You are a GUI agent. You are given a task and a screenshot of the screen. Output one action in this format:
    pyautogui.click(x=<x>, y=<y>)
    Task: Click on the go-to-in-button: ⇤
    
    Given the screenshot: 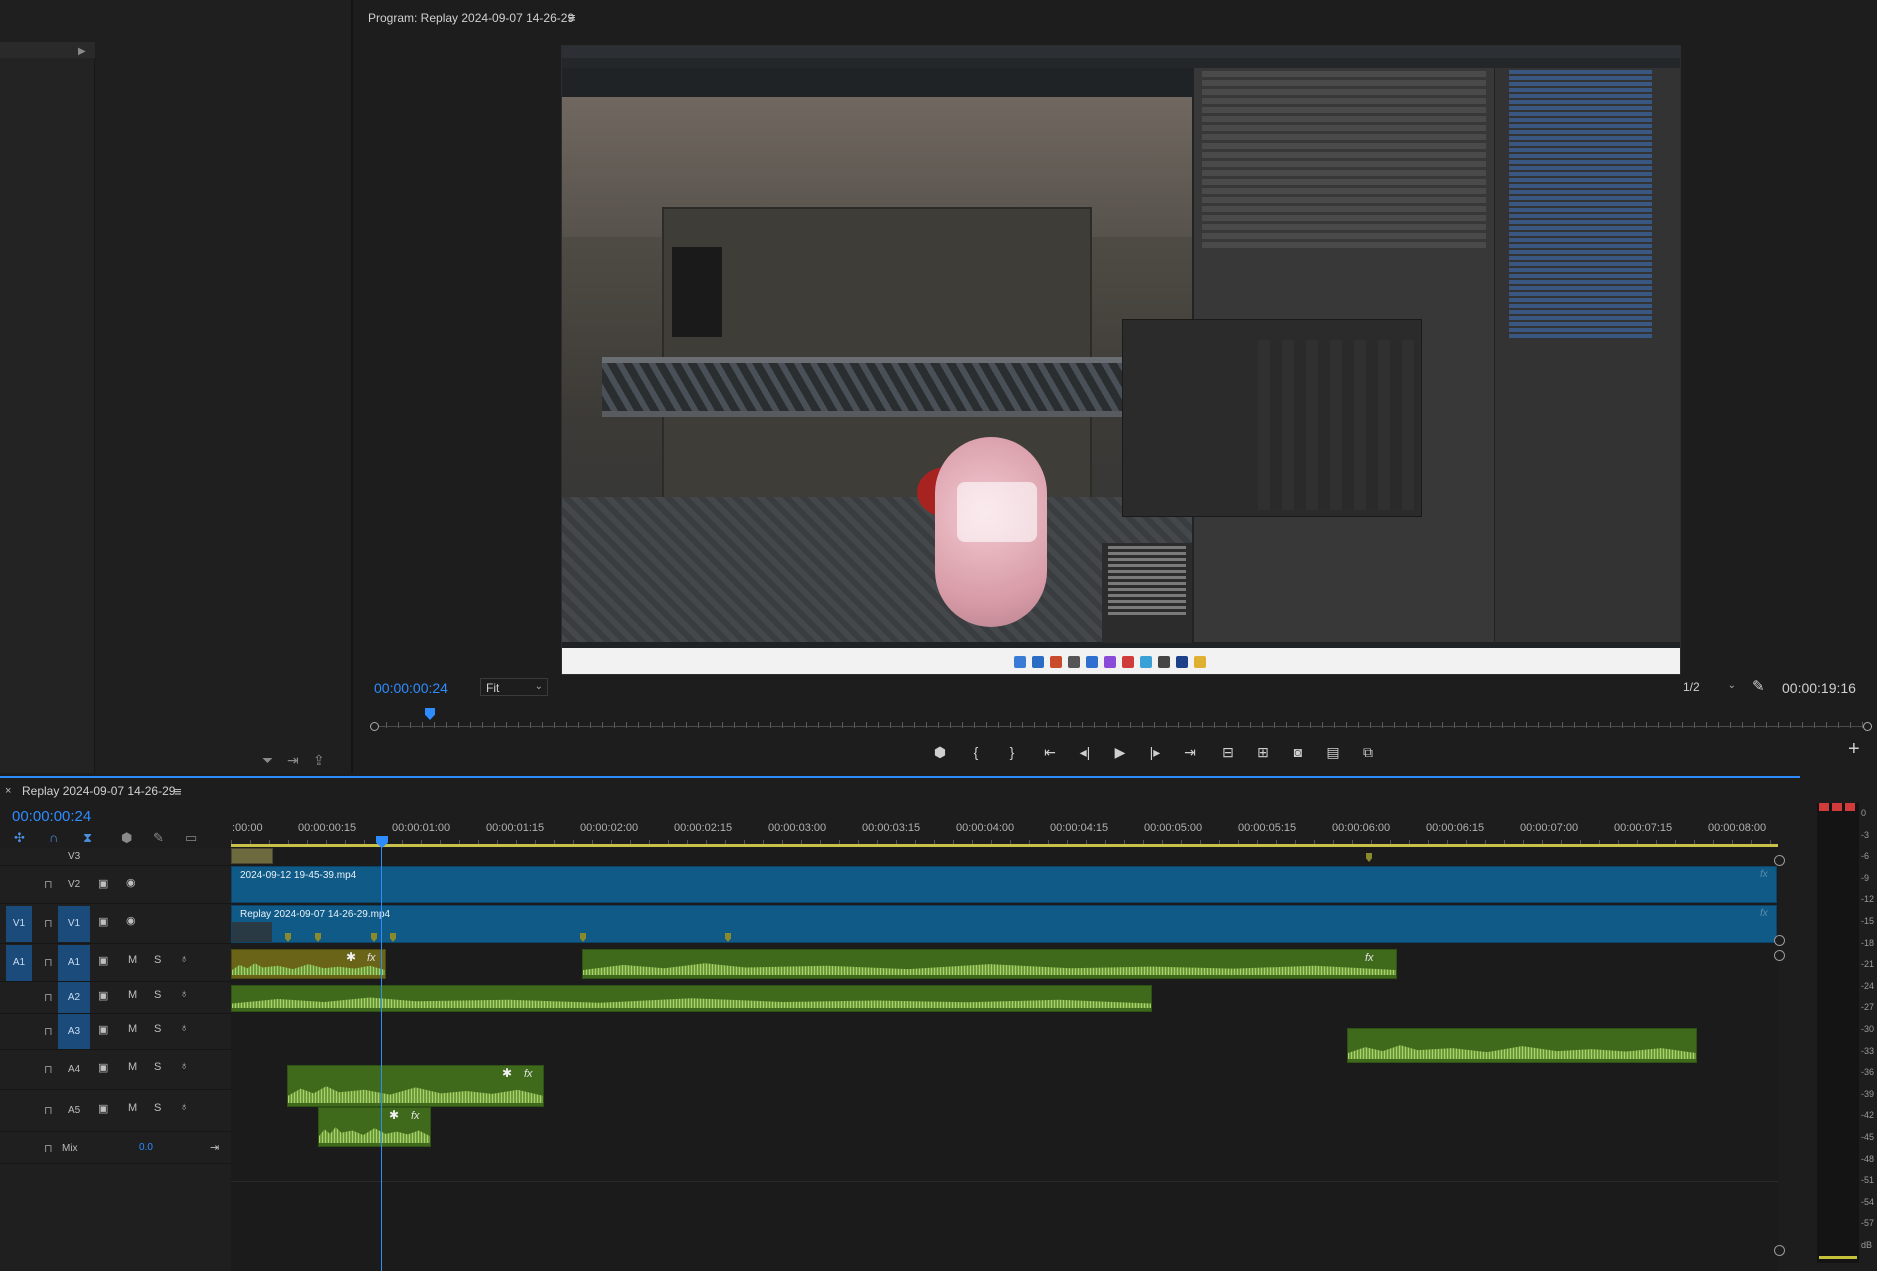 What is the action you would take?
    pyautogui.click(x=1050, y=752)
    